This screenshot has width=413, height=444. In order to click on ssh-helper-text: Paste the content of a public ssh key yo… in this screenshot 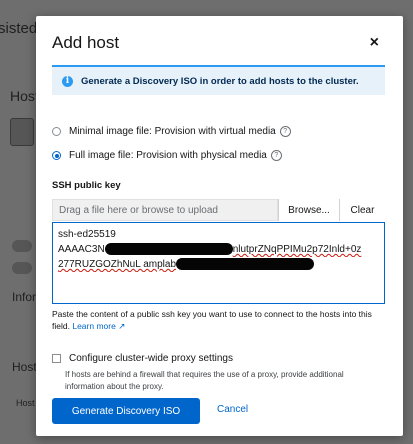, I will do `click(218, 320)`.